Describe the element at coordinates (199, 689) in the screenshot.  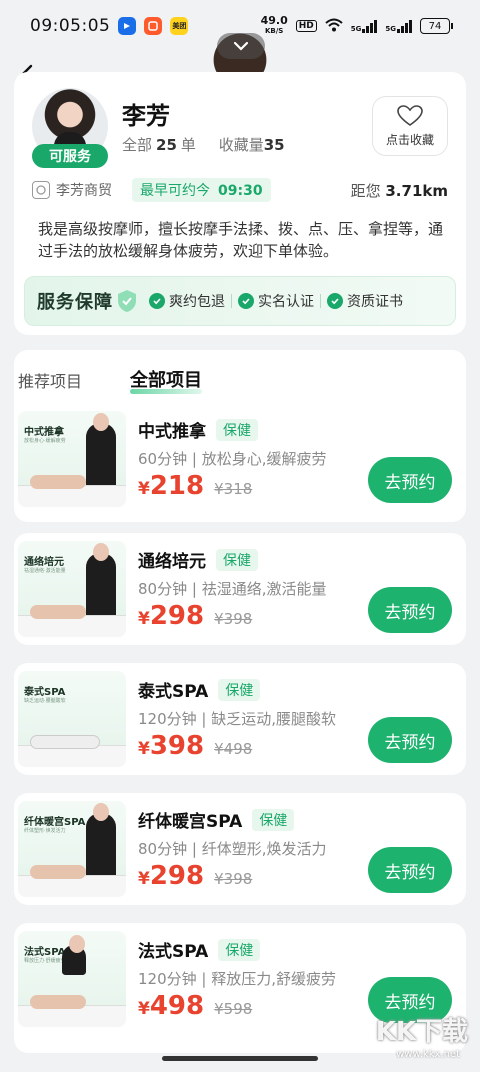
I see `service-name: 泰式SPA 保健` at that location.